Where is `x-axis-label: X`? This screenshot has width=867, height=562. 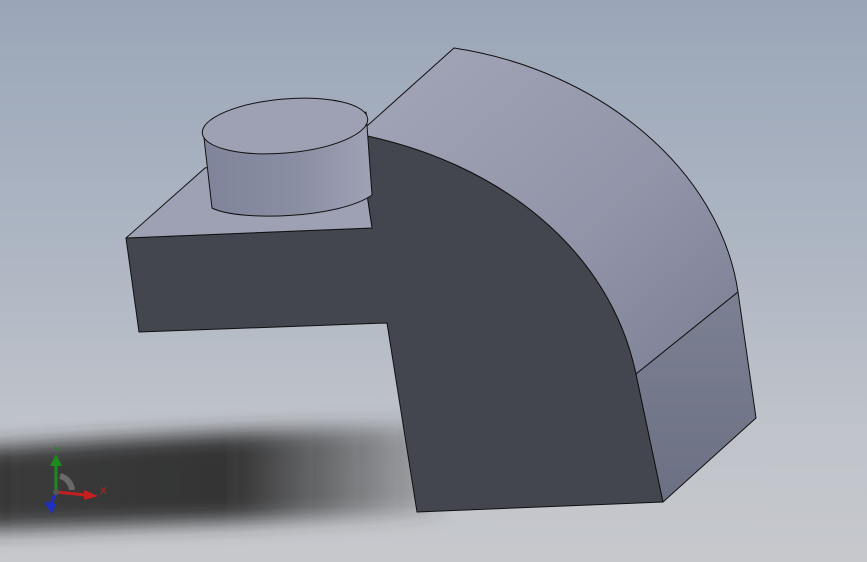 x-axis-label: X is located at coordinates (103, 491).